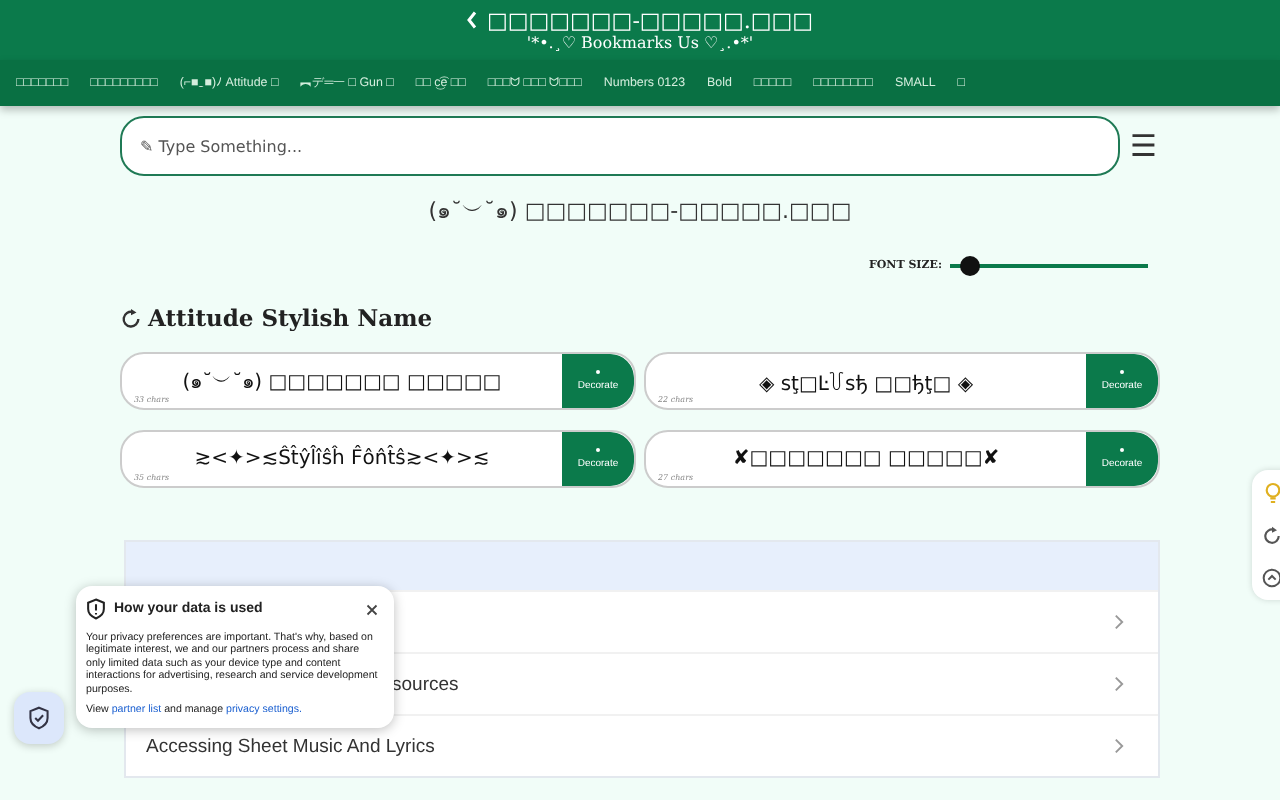 This screenshot has width=1280, height=800. Describe the element at coordinates (650, 20) in the screenshot. I see `site-title: □□□□□□□-□□□□□.□□□` at that location.